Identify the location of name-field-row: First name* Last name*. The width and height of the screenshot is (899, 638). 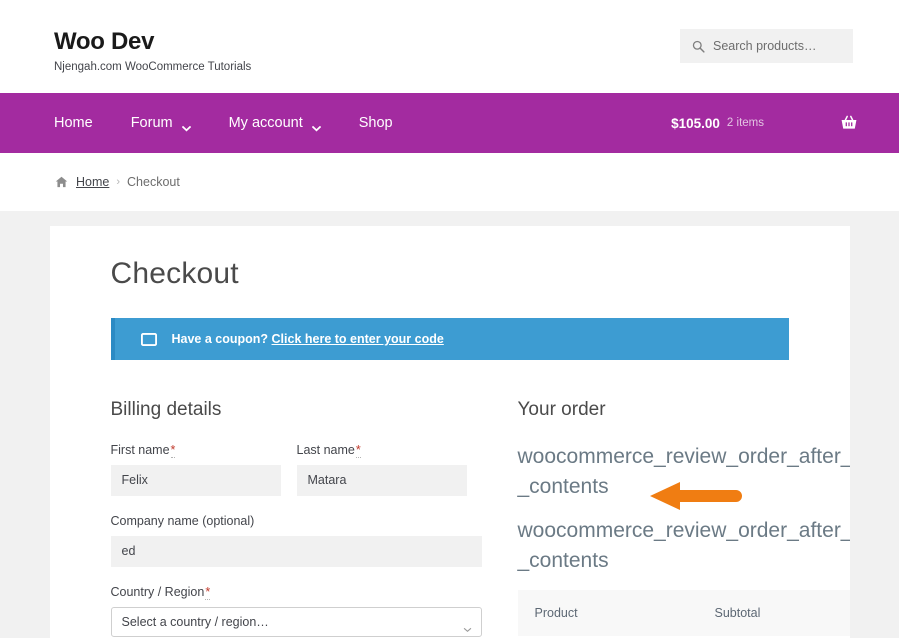
(296, 477).